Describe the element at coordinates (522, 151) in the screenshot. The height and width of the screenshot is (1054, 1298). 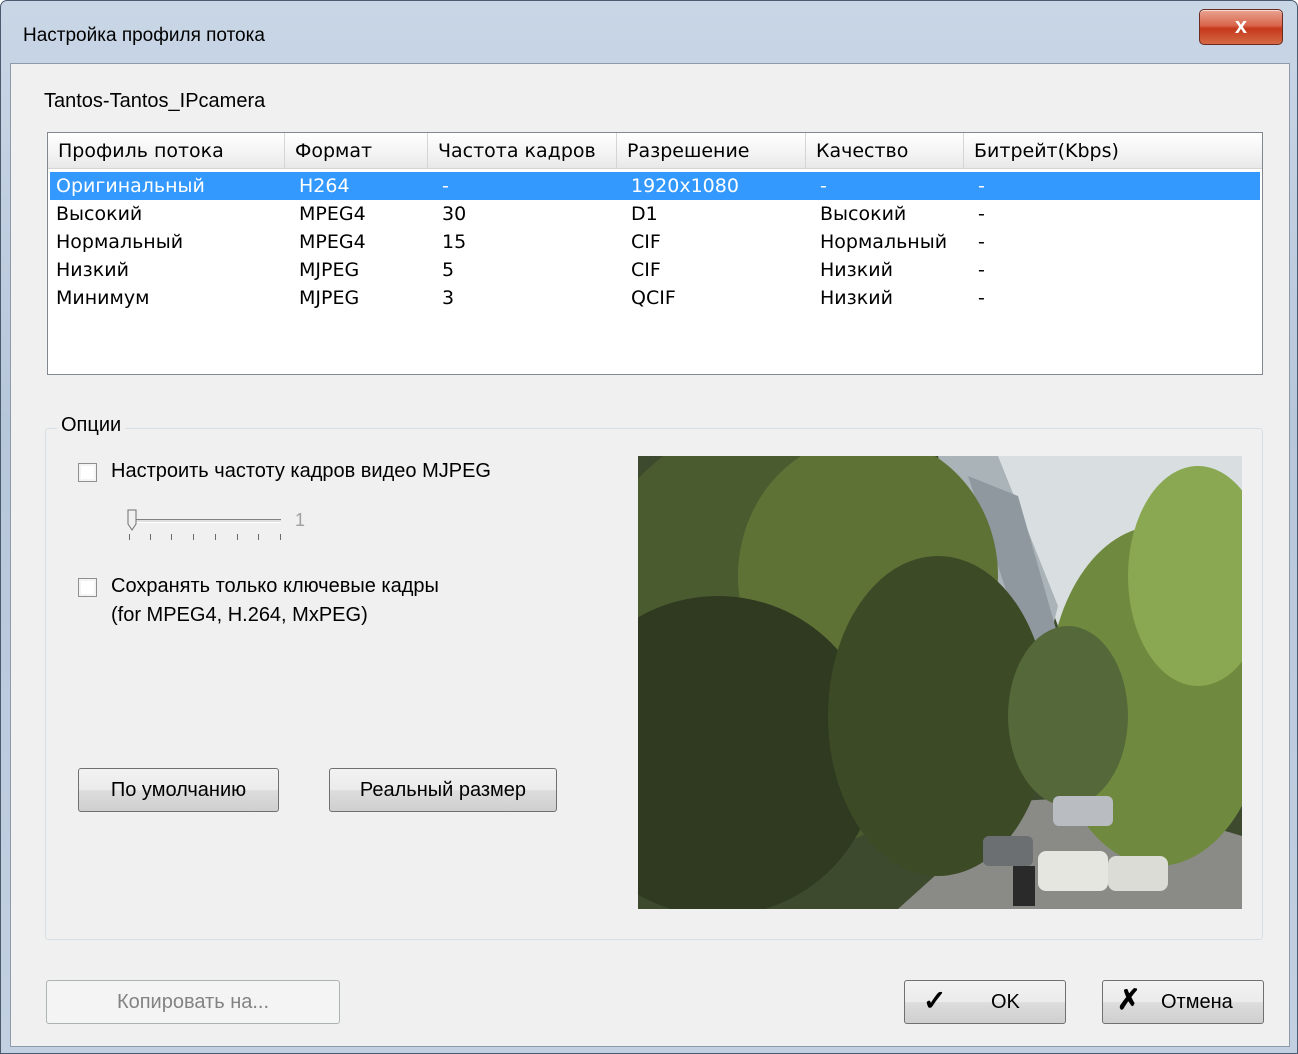
I see `column-header-fps: Частота кадров` at that location.